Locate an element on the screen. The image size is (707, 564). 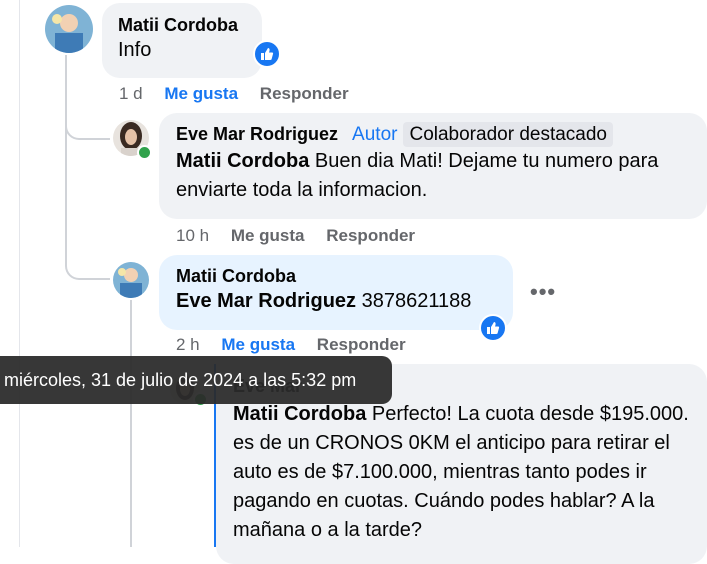
collaborator-badge: Colaborador destacado is located at coordinates (508, 134).